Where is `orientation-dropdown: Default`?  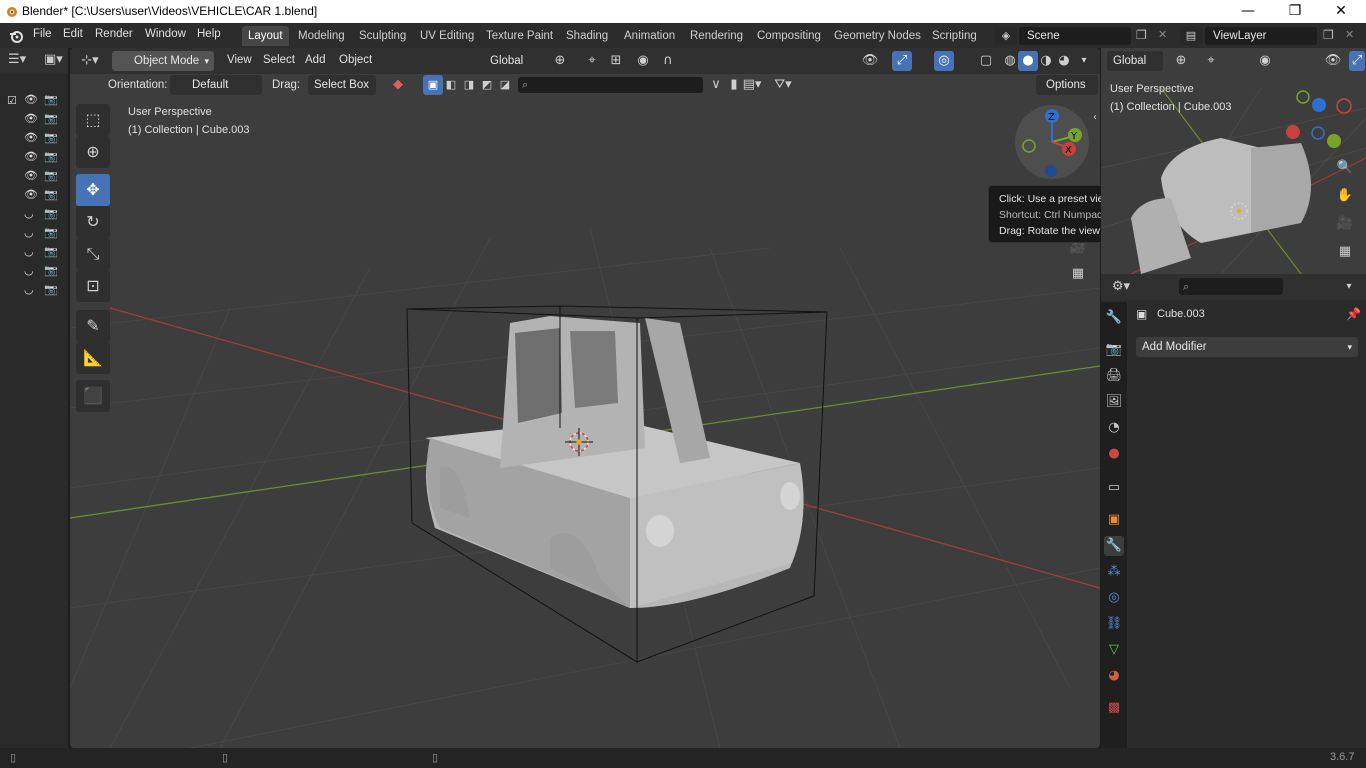
orientation-dropdown: Default is located at coordinates (216, 85).